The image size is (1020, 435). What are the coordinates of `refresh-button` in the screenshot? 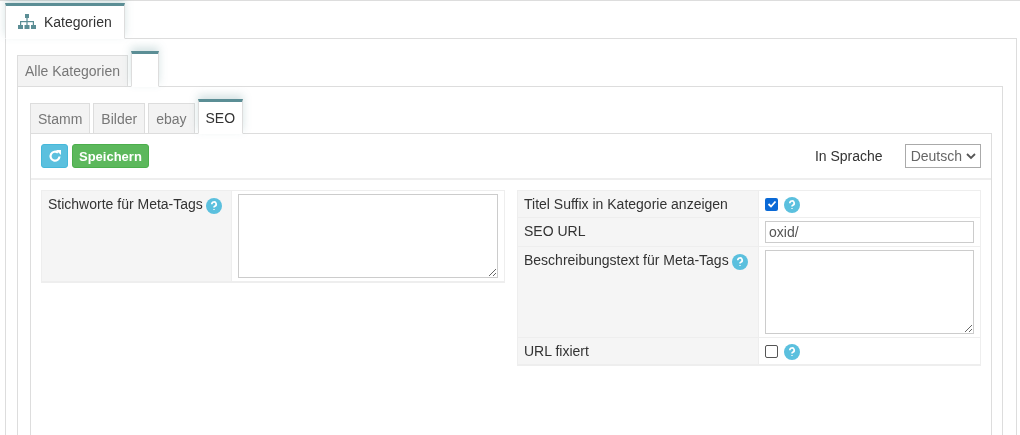 It's located at (54, 156).